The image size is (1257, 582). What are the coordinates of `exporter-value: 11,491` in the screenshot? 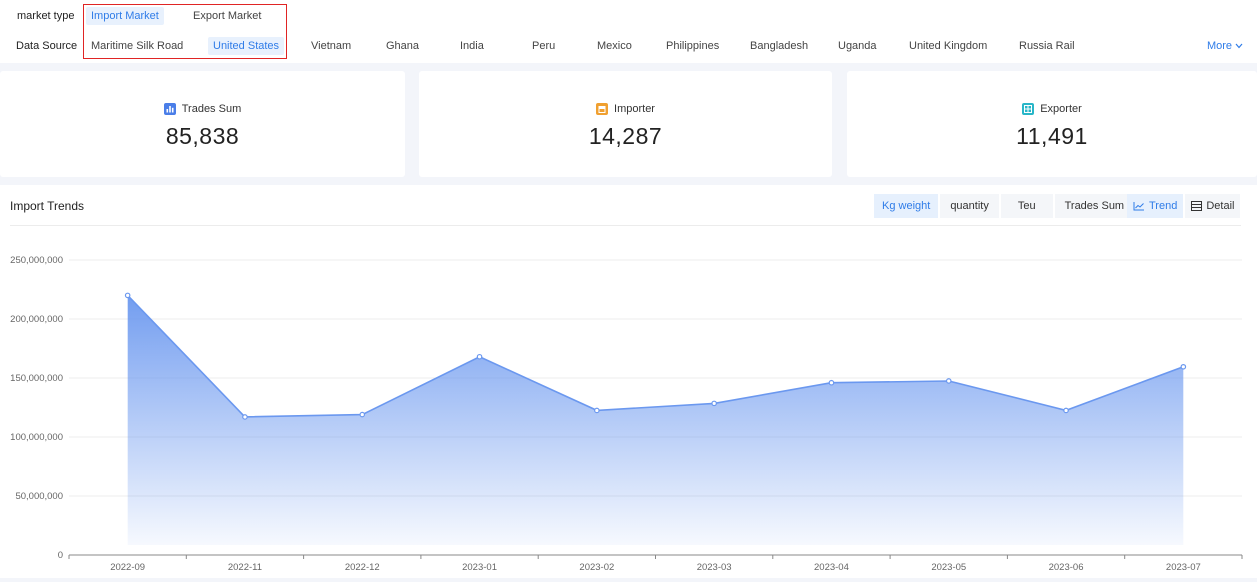 It's located at (1052, 136).